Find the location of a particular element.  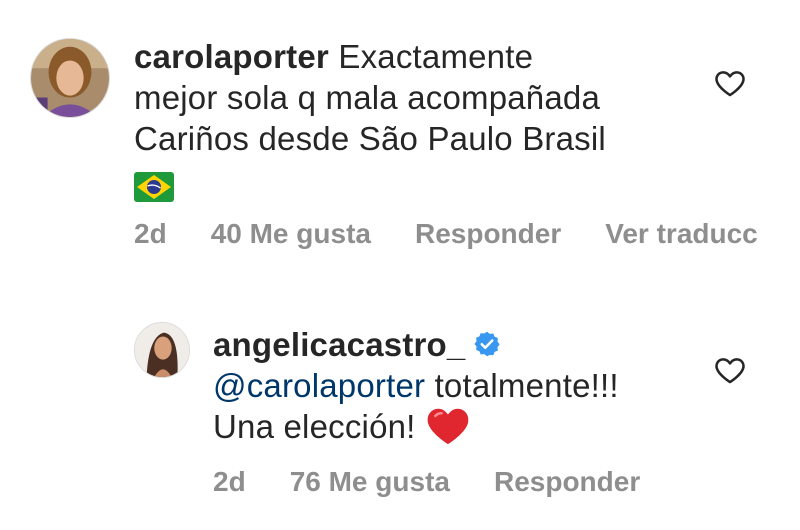

translate-button: Ver traducc is located at coordinates (681, 234).